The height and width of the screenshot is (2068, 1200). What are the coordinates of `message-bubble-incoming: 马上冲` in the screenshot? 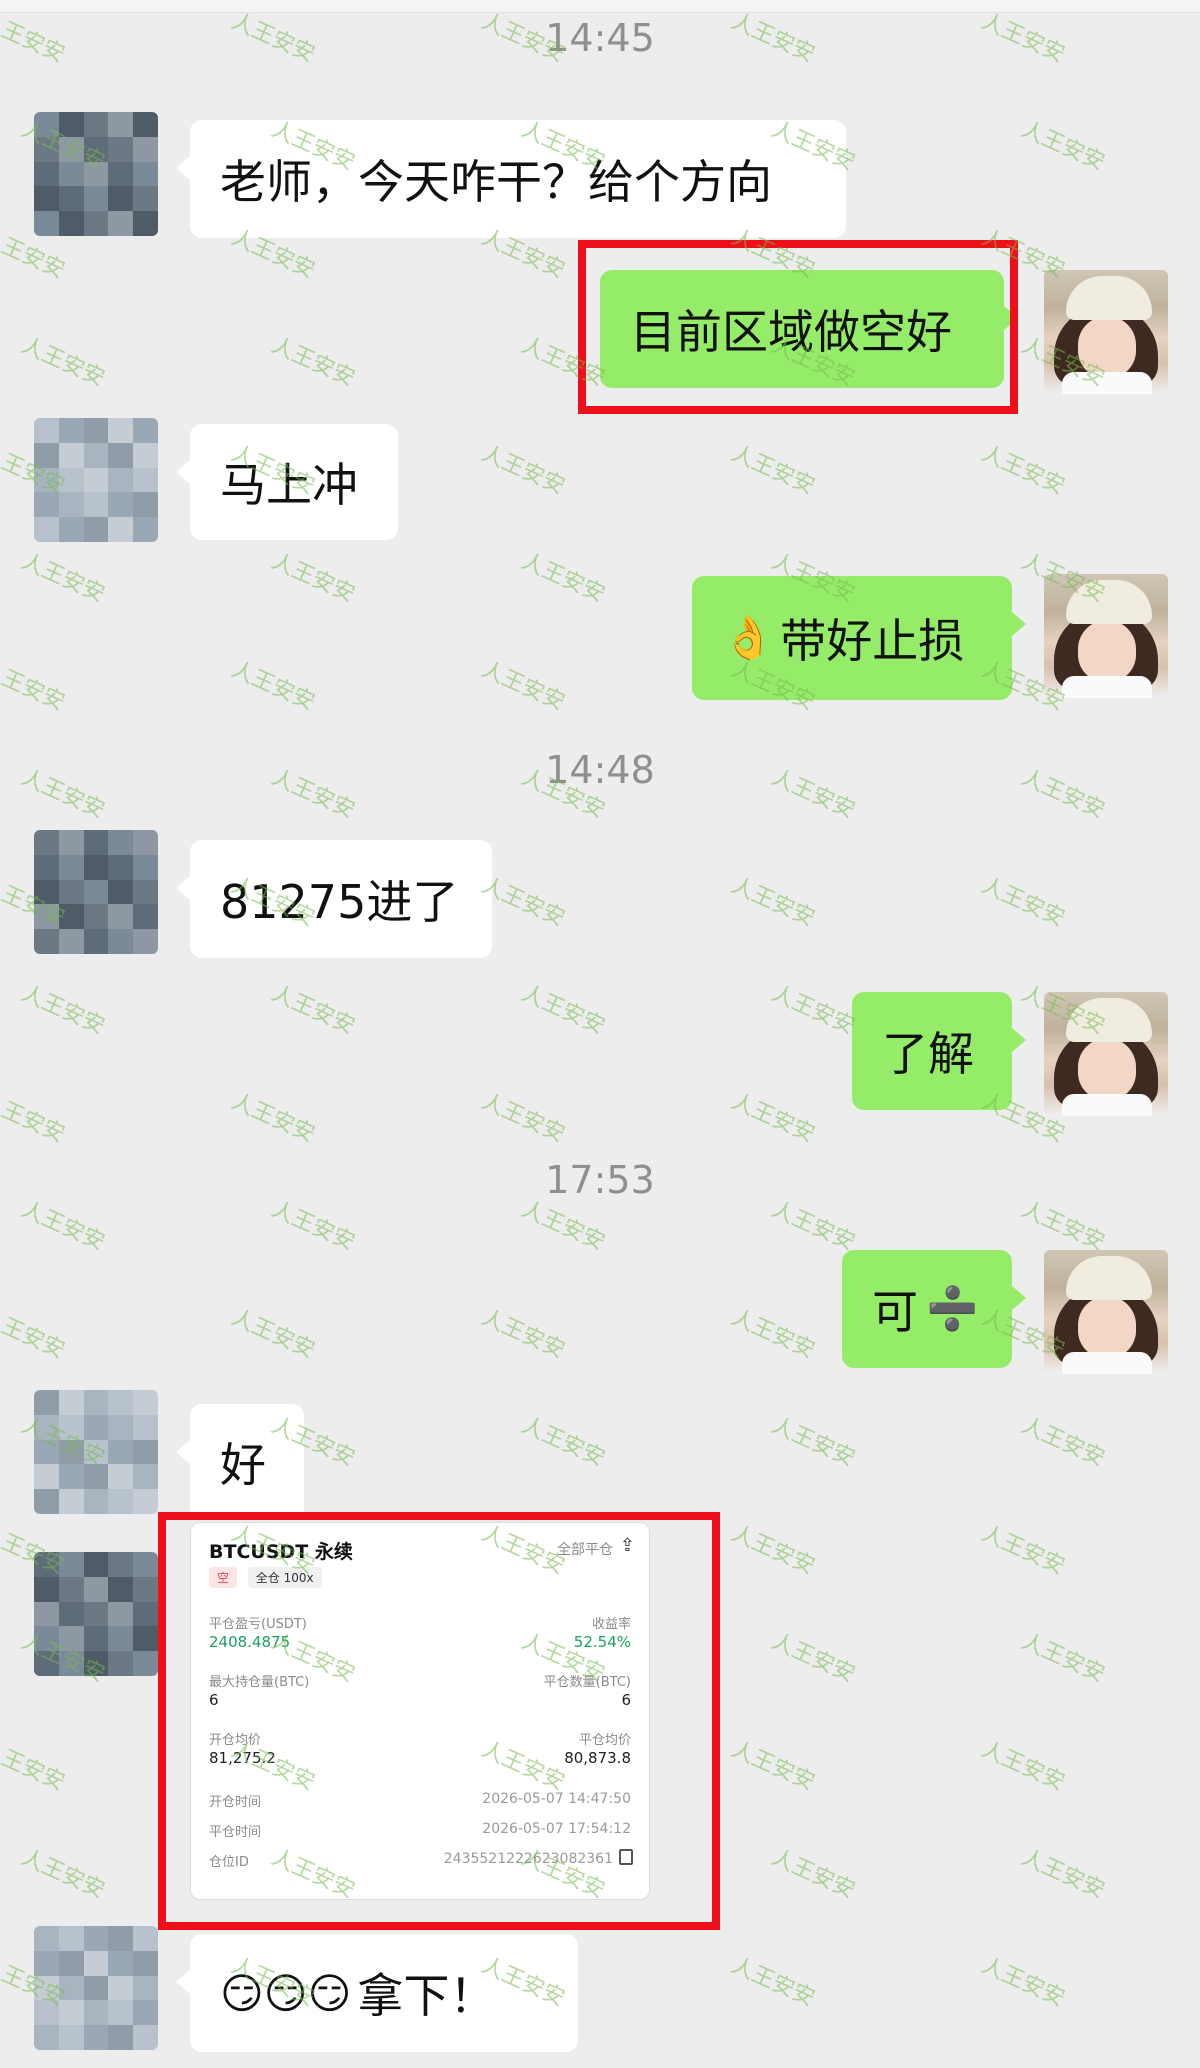 It's located at (287, 482).